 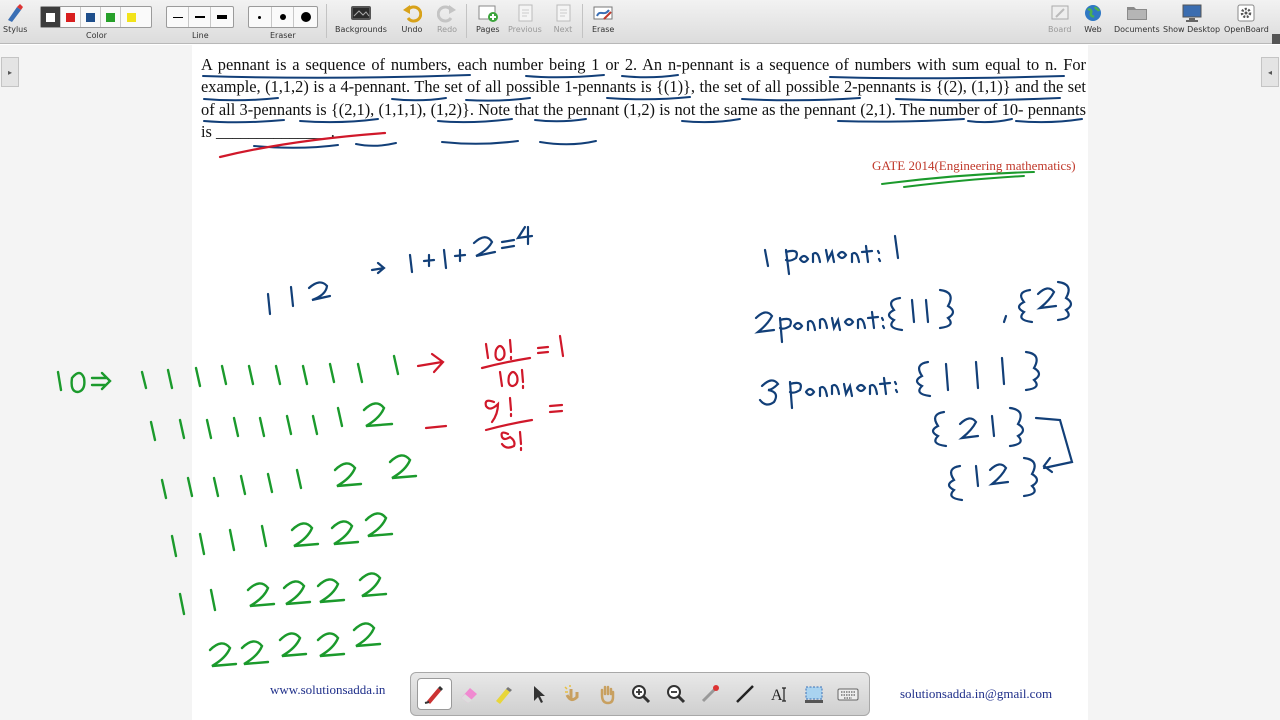 I want to click on globe-icon, so click(x=1093, y=13).